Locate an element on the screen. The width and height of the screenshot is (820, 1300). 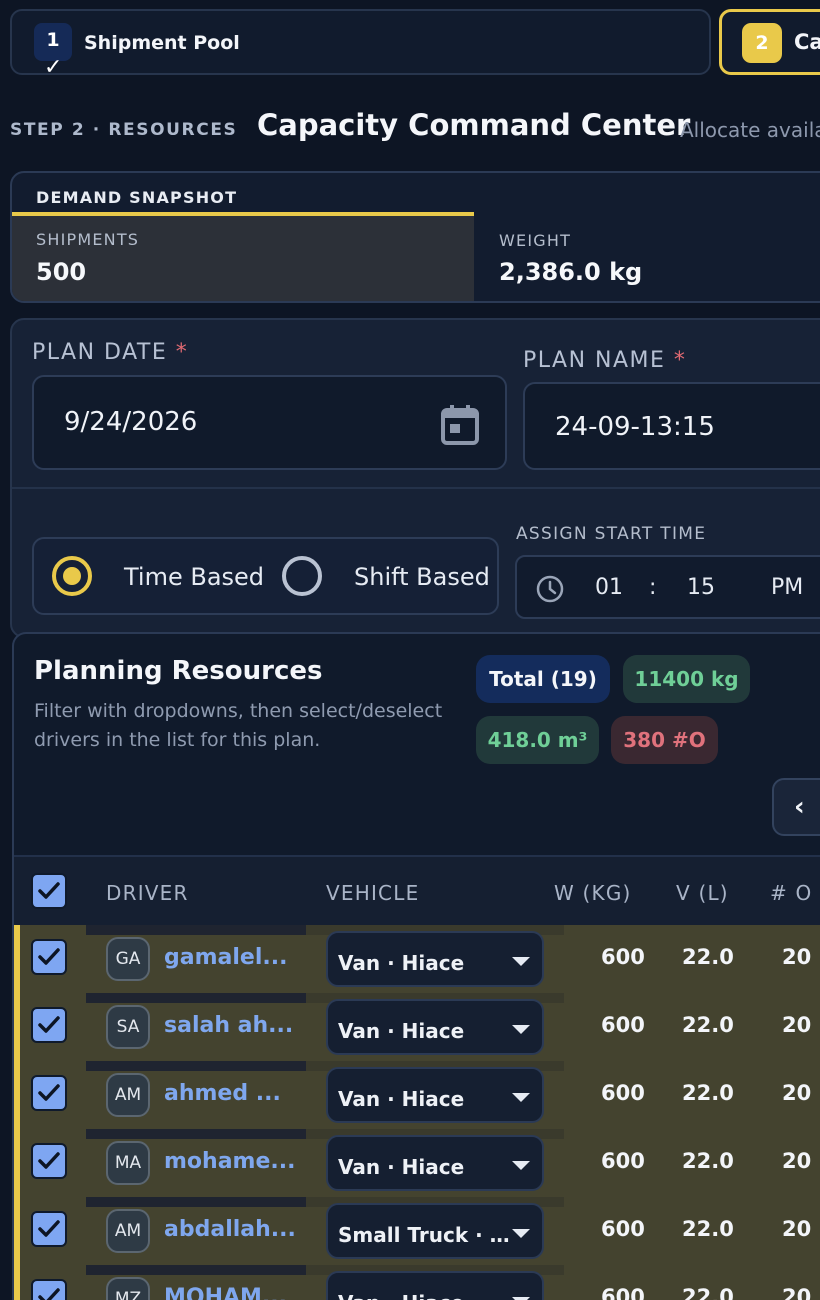
header-driver: DRIVER is located at coordinates (147, 893).